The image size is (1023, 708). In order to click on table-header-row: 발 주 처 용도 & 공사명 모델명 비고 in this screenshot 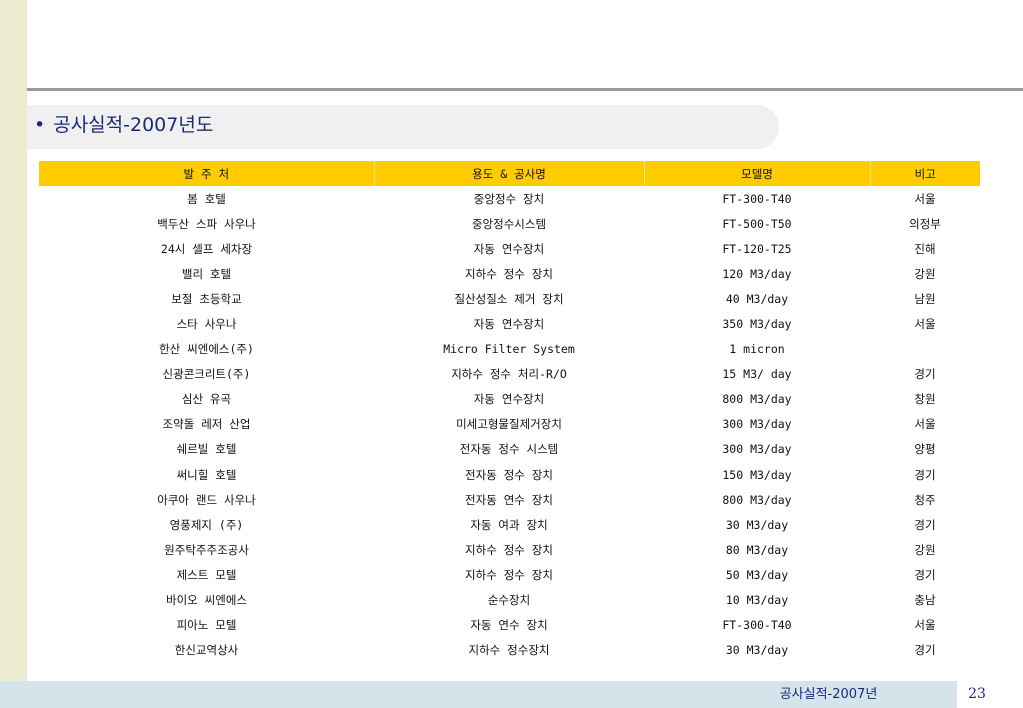, I will do `click(509, 173)`.